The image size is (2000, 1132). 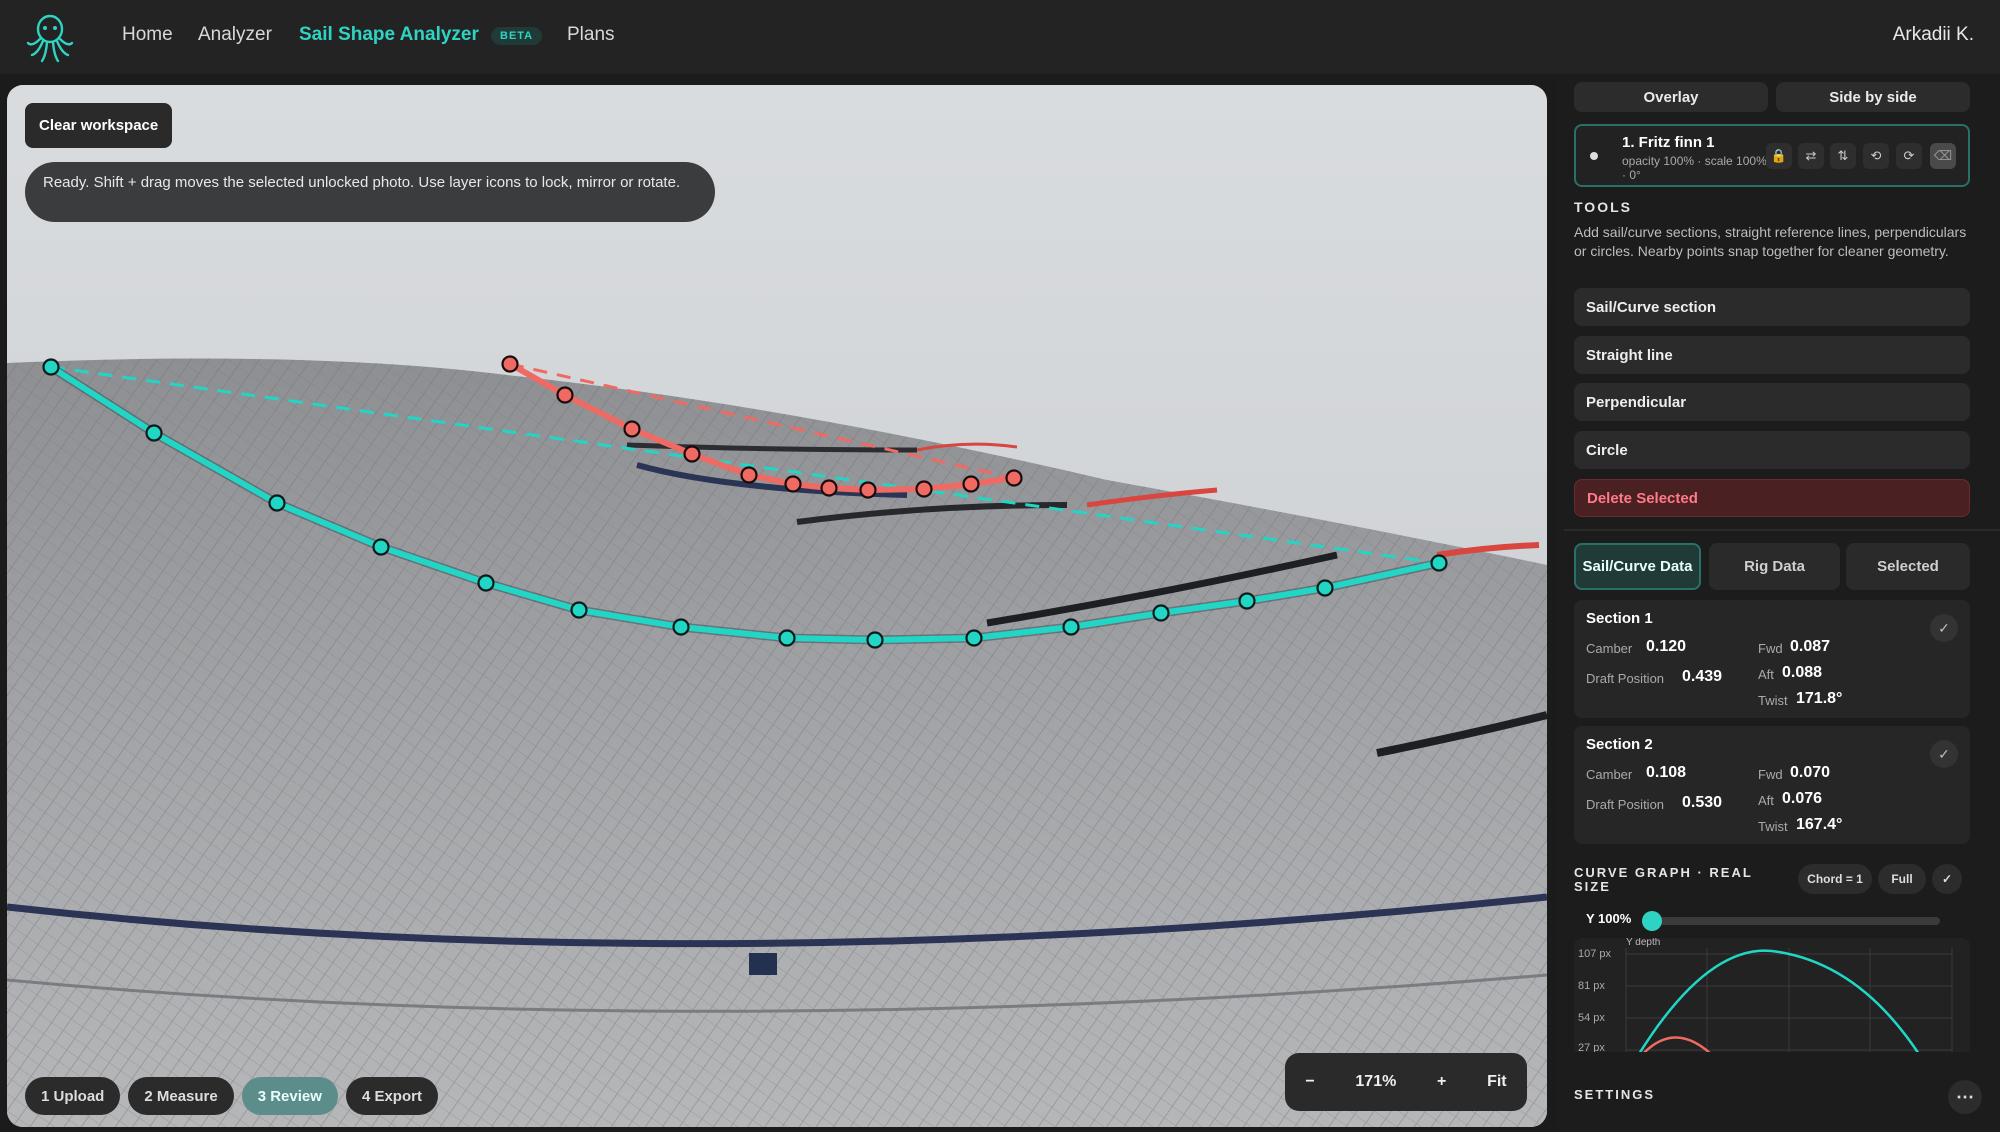 I want to click on tab-rig-data: Rig Data, so click(x=1774, y=566).